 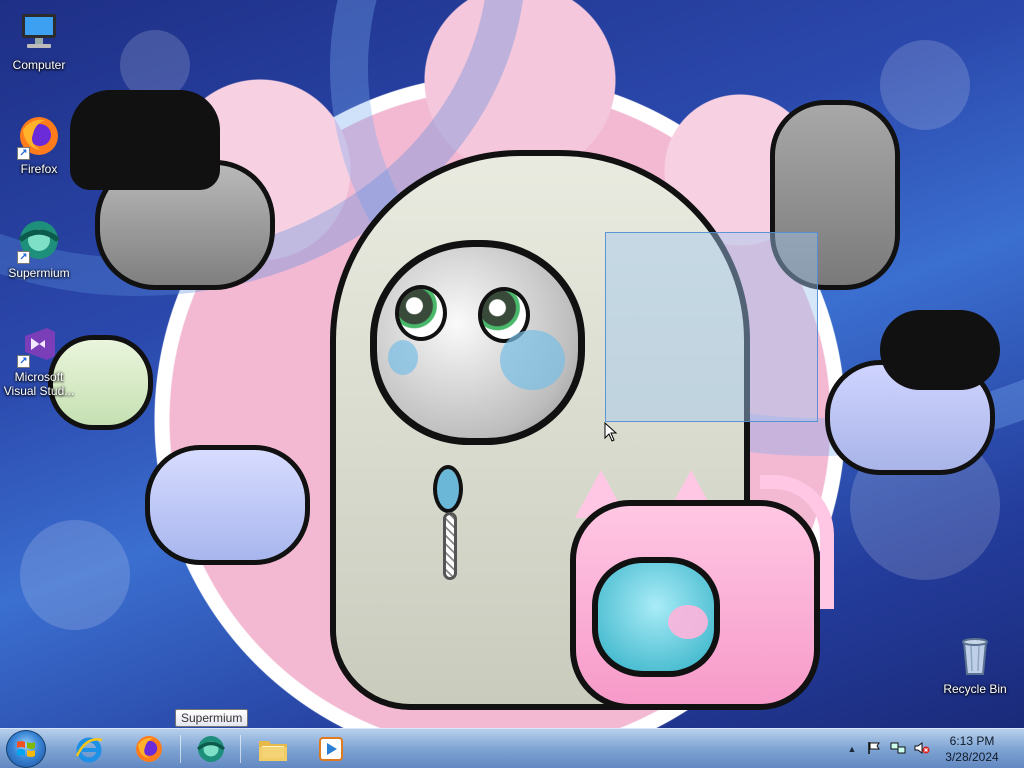 I want to click on desktop-icon-computer: Computer, so click(x=39, y=40).